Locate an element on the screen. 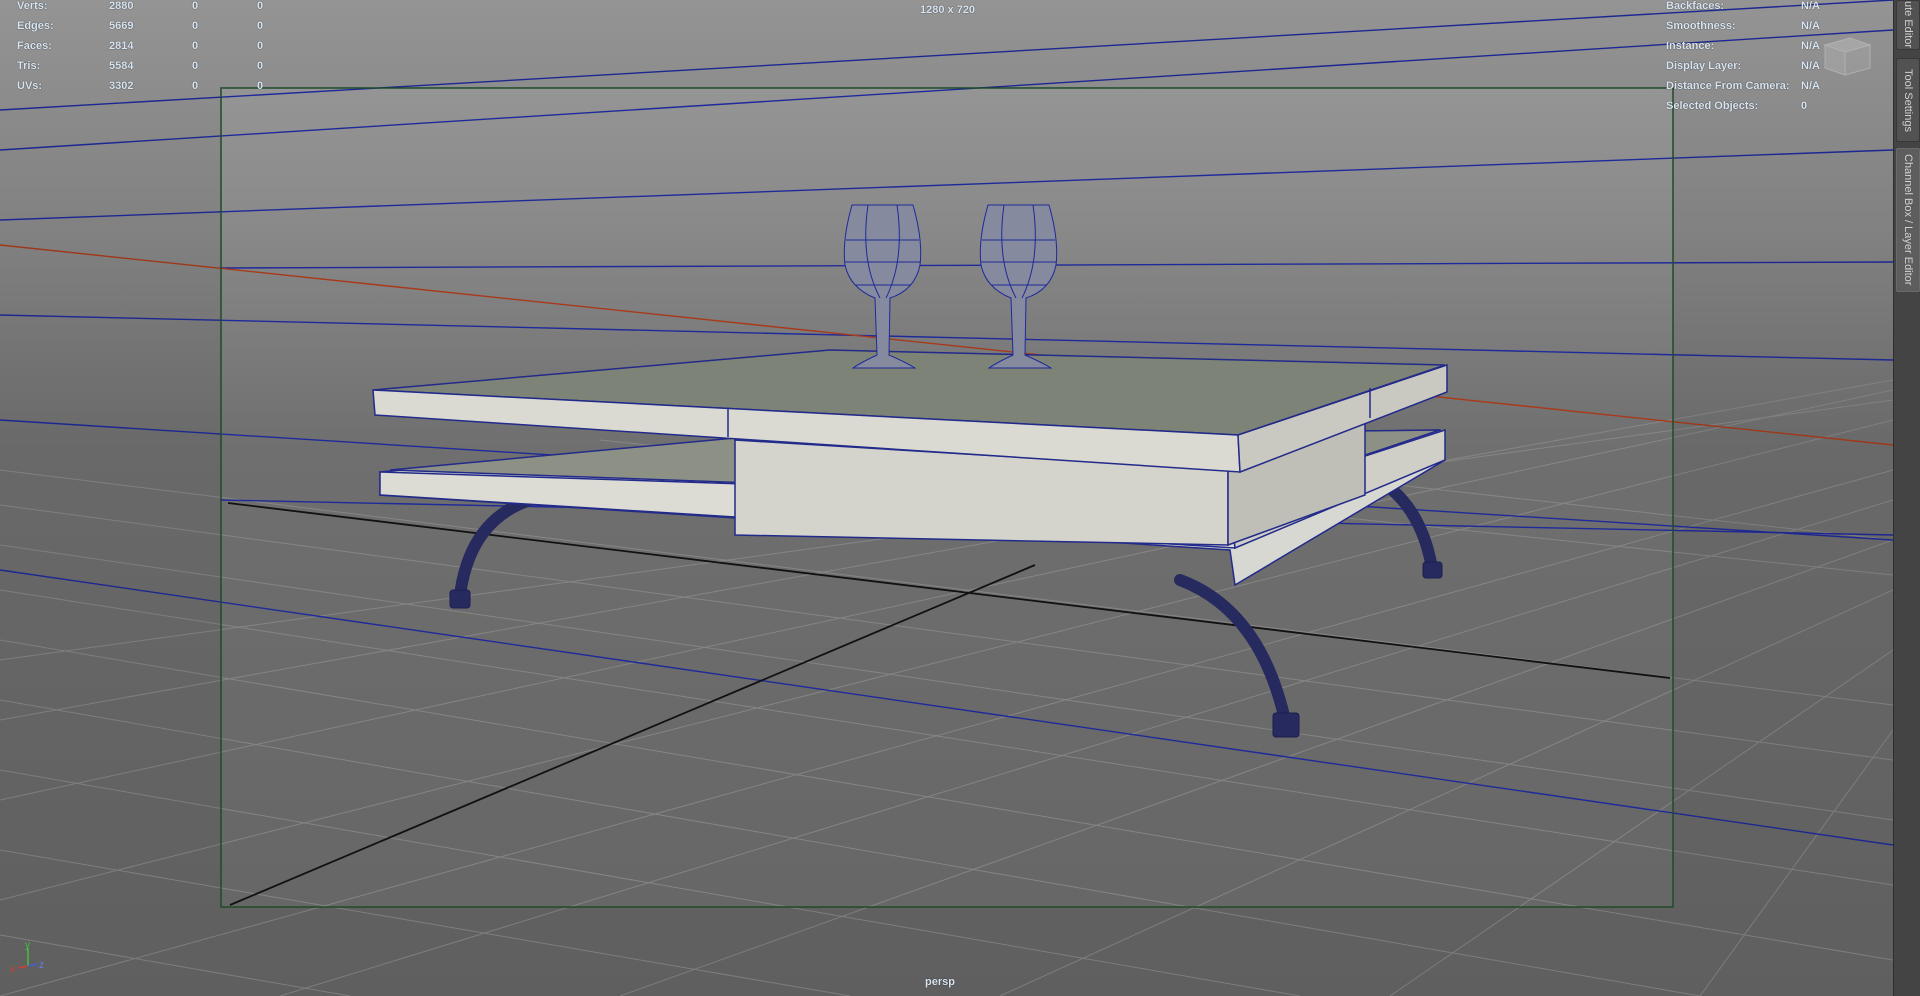 The height and width of the screenshot is (996, 1920). poly-count-label: Verts: is located at coordinates (32, 6).